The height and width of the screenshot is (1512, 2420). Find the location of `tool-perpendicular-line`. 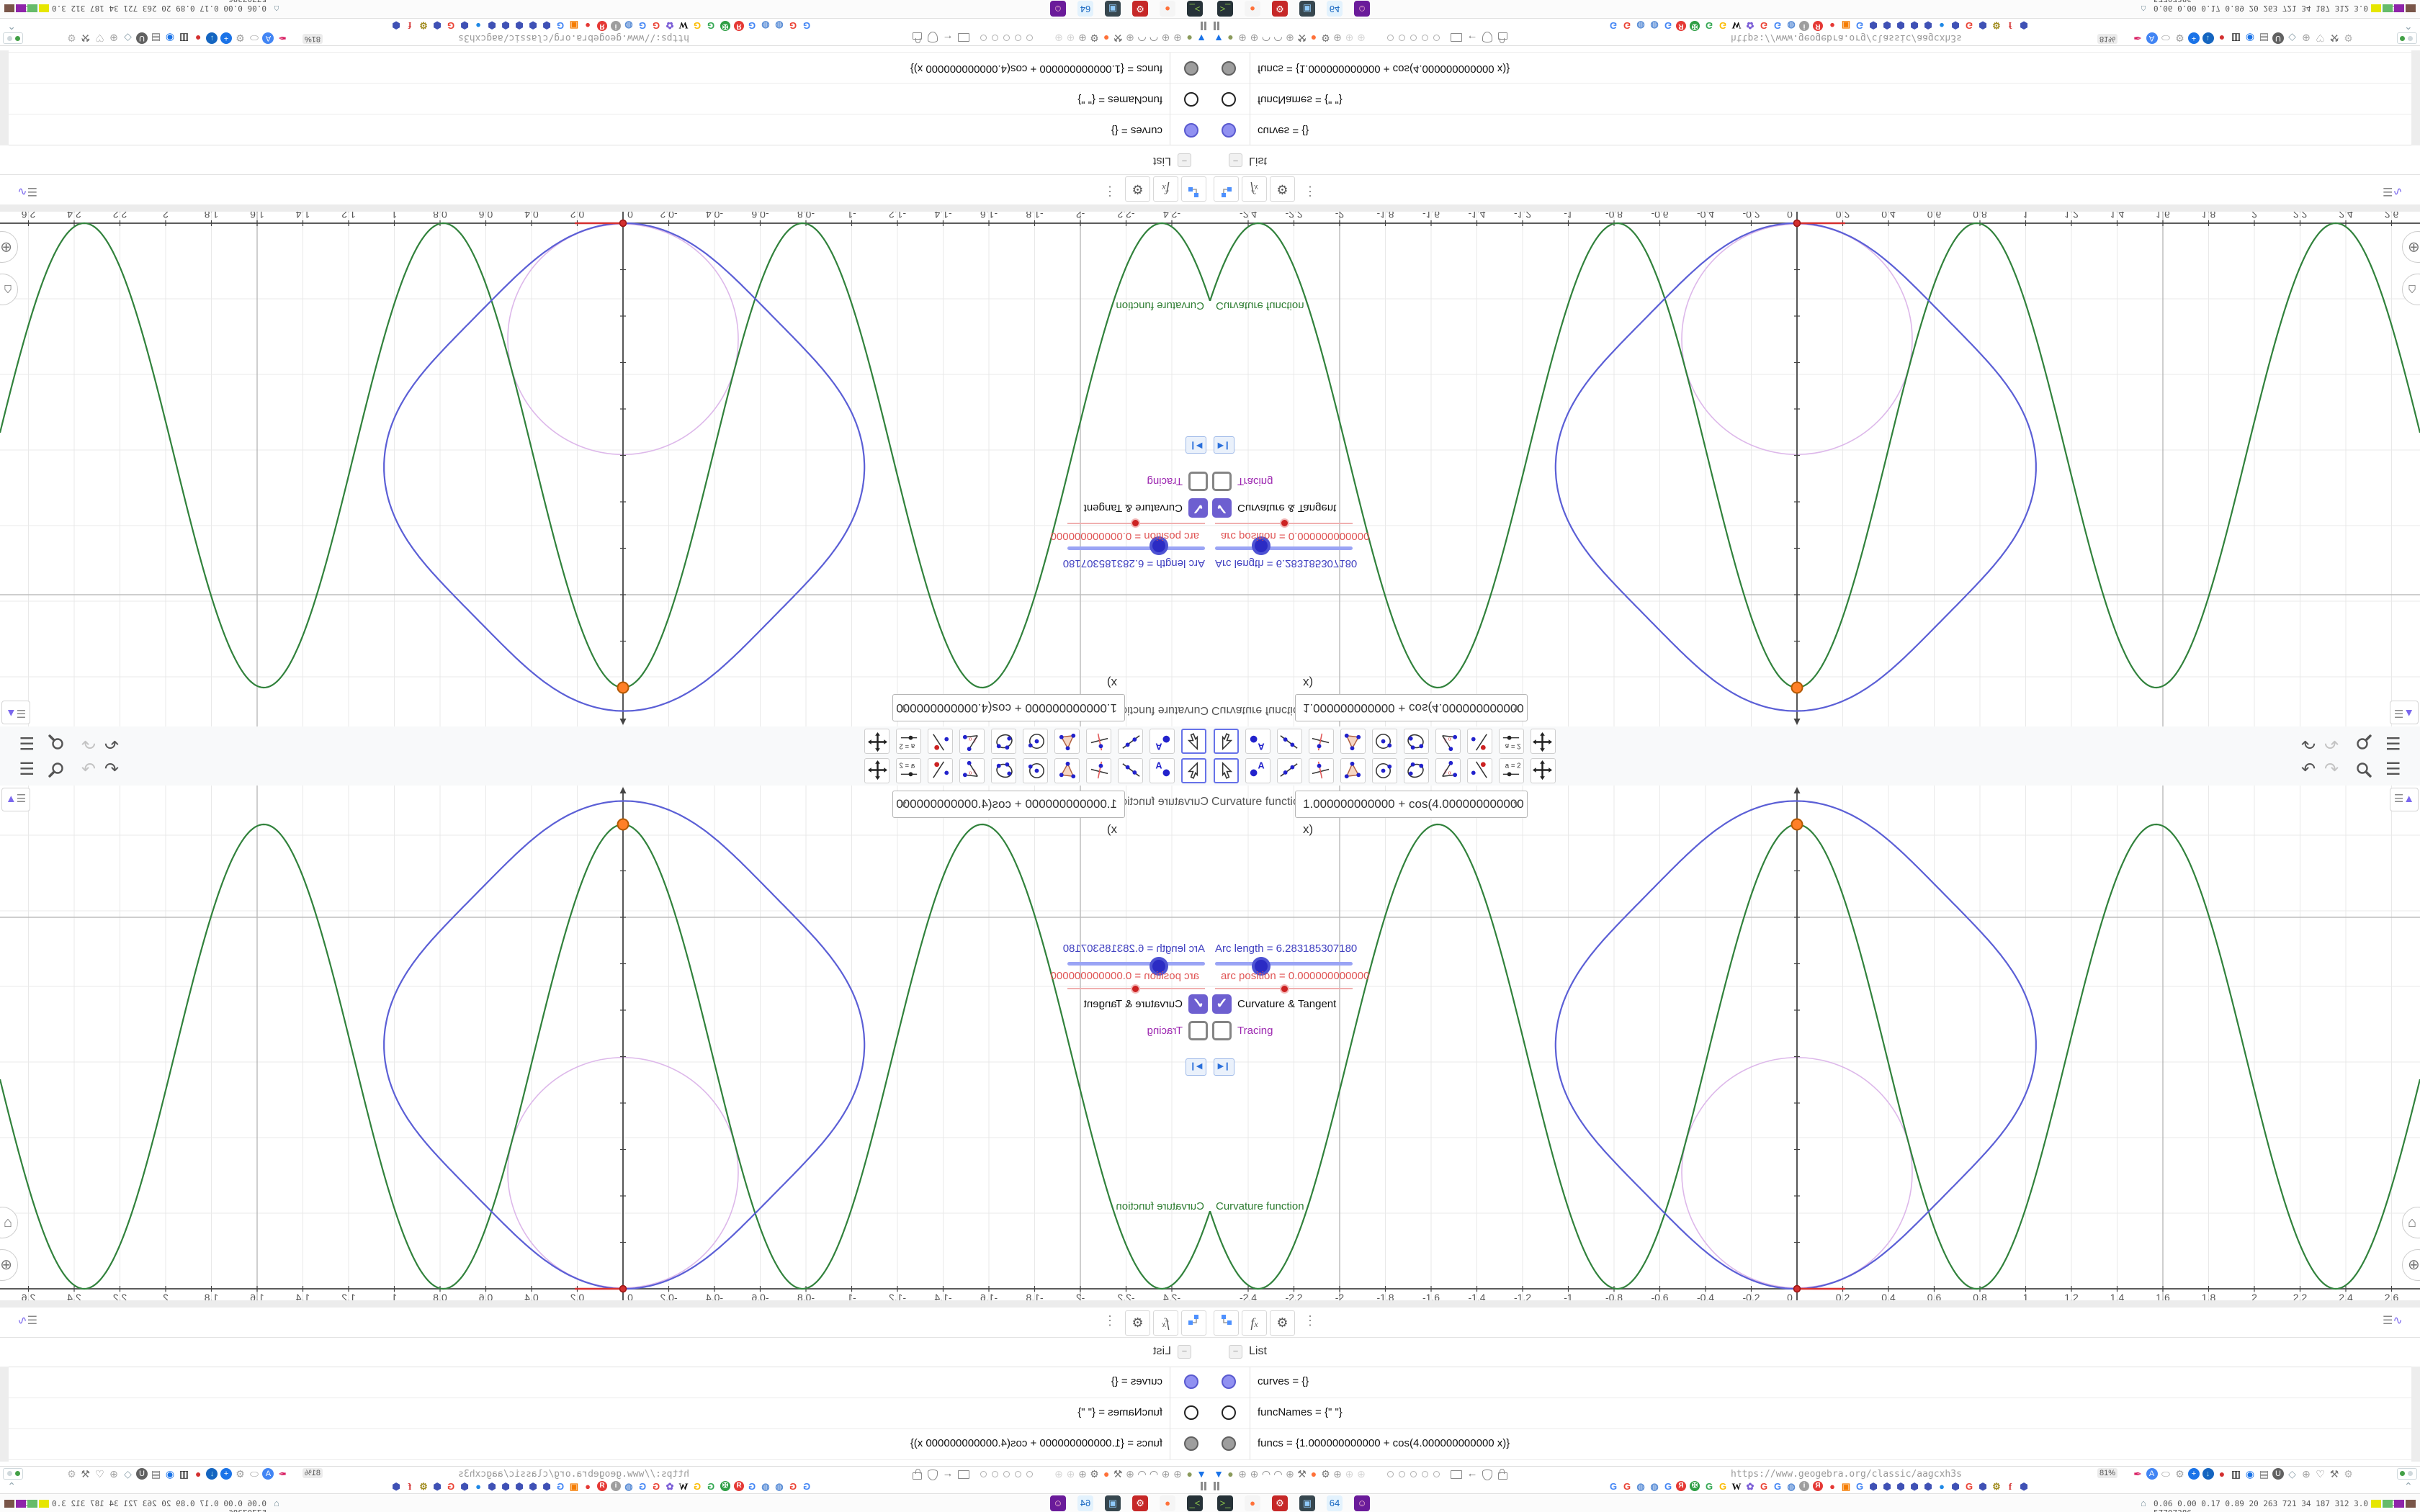

tool-perpendicular-line is located at coordinates (1098, 741).